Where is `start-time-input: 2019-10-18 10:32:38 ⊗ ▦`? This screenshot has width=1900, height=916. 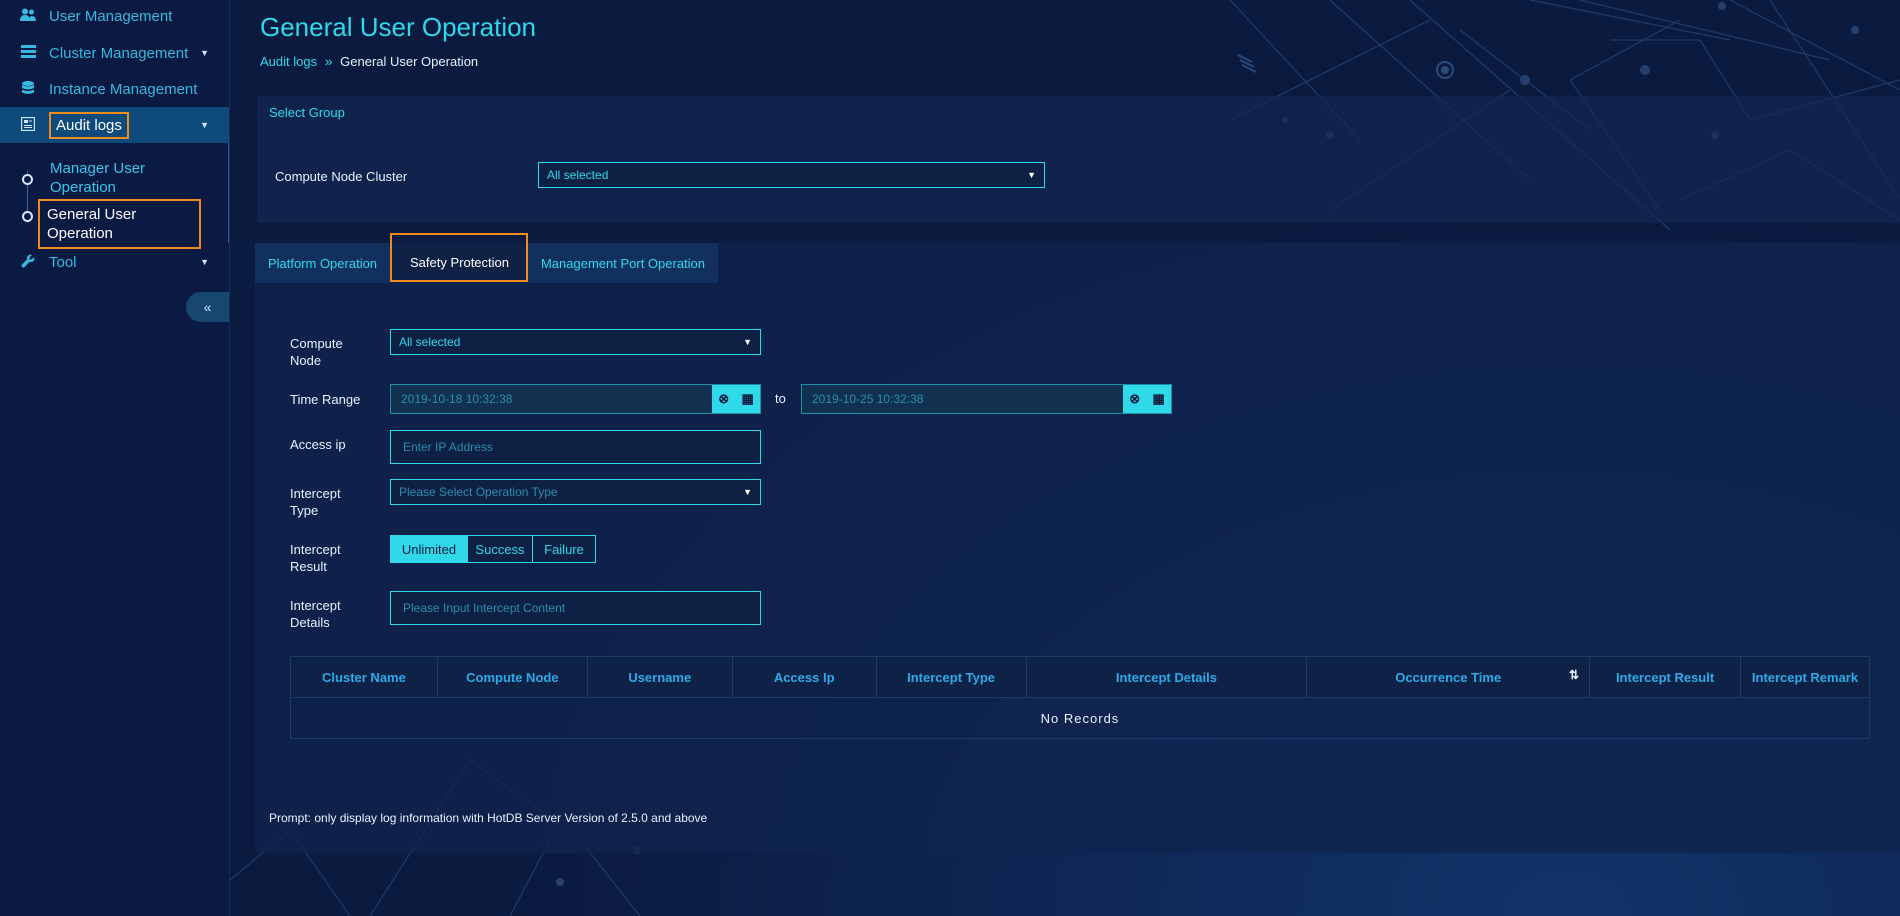
start-time-input: 2019-10-18 10:32:38 ⊗ ▦ is located at coordinates (575, 399).